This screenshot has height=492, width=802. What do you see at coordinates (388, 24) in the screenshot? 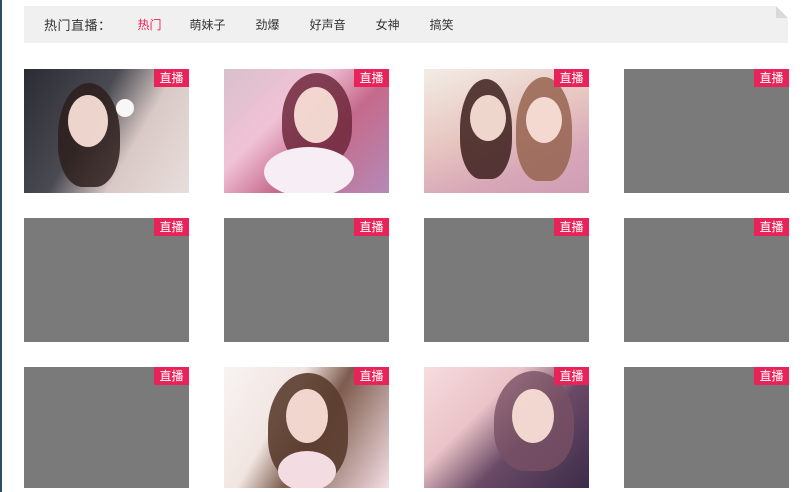
I see `tab-goddess: 女神` at bounding box center [388, 24].